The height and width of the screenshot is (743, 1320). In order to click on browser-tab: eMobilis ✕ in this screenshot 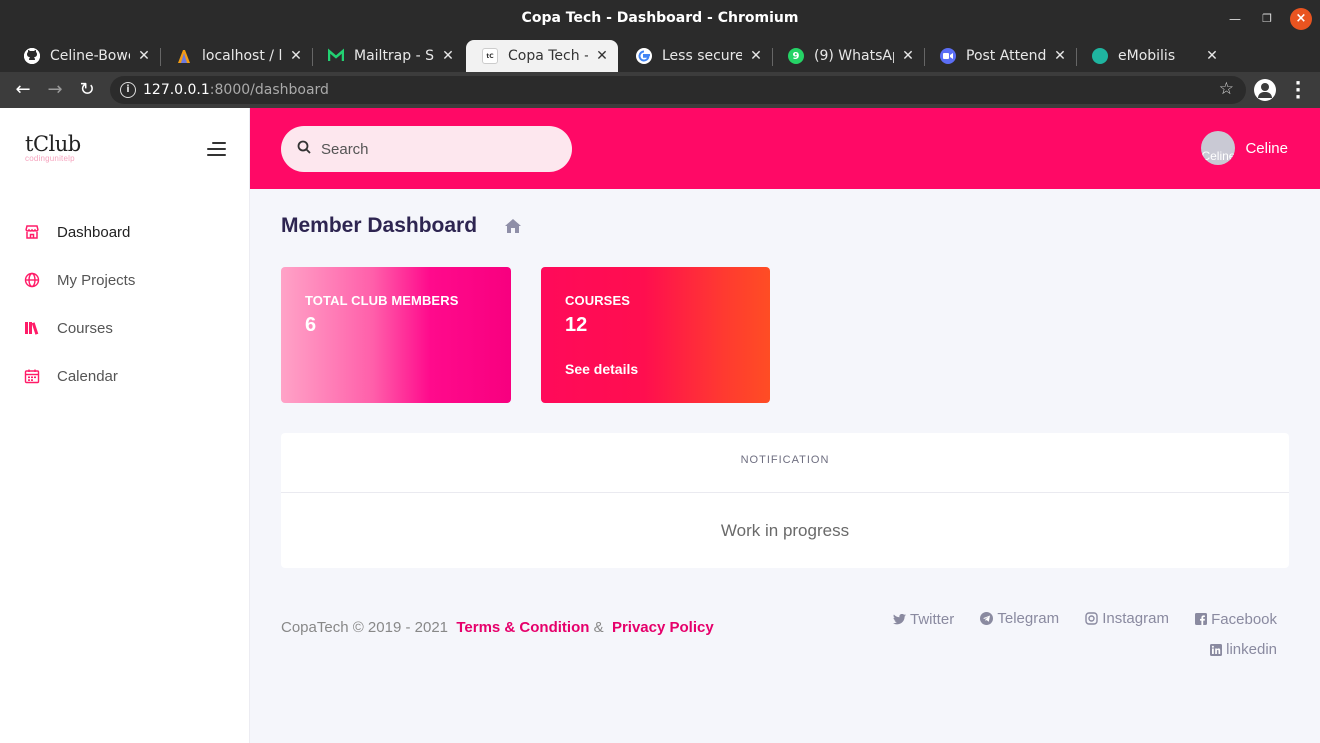, I will do `click(1152, 56)`.